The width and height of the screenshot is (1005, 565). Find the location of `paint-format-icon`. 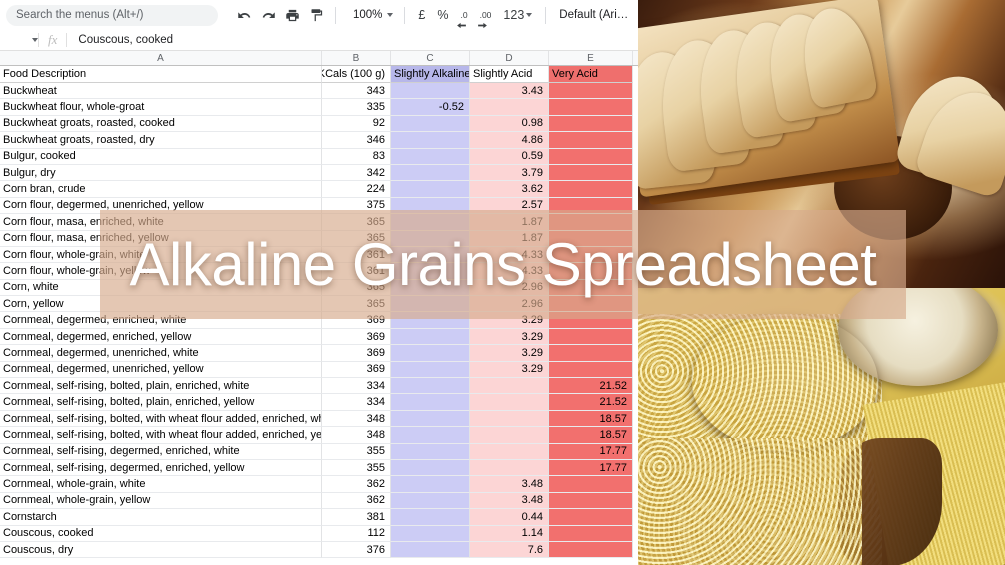

paint-format-icon is located at coordinates (316, 15).